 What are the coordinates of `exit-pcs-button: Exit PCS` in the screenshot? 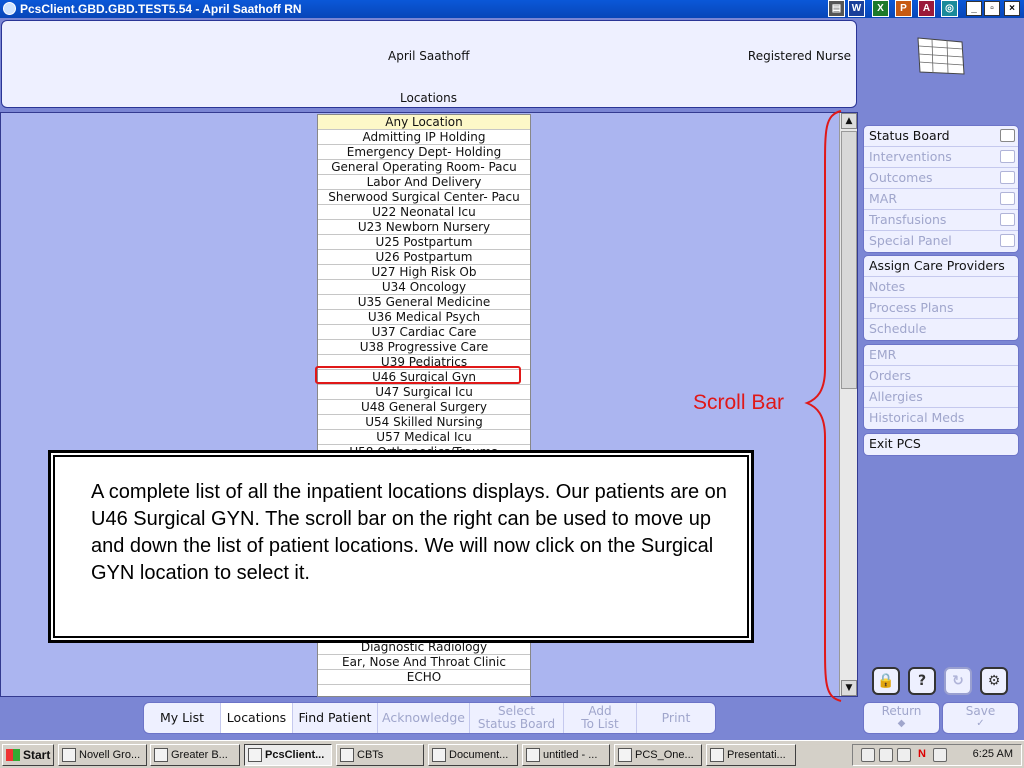 It's located at (941, 444).